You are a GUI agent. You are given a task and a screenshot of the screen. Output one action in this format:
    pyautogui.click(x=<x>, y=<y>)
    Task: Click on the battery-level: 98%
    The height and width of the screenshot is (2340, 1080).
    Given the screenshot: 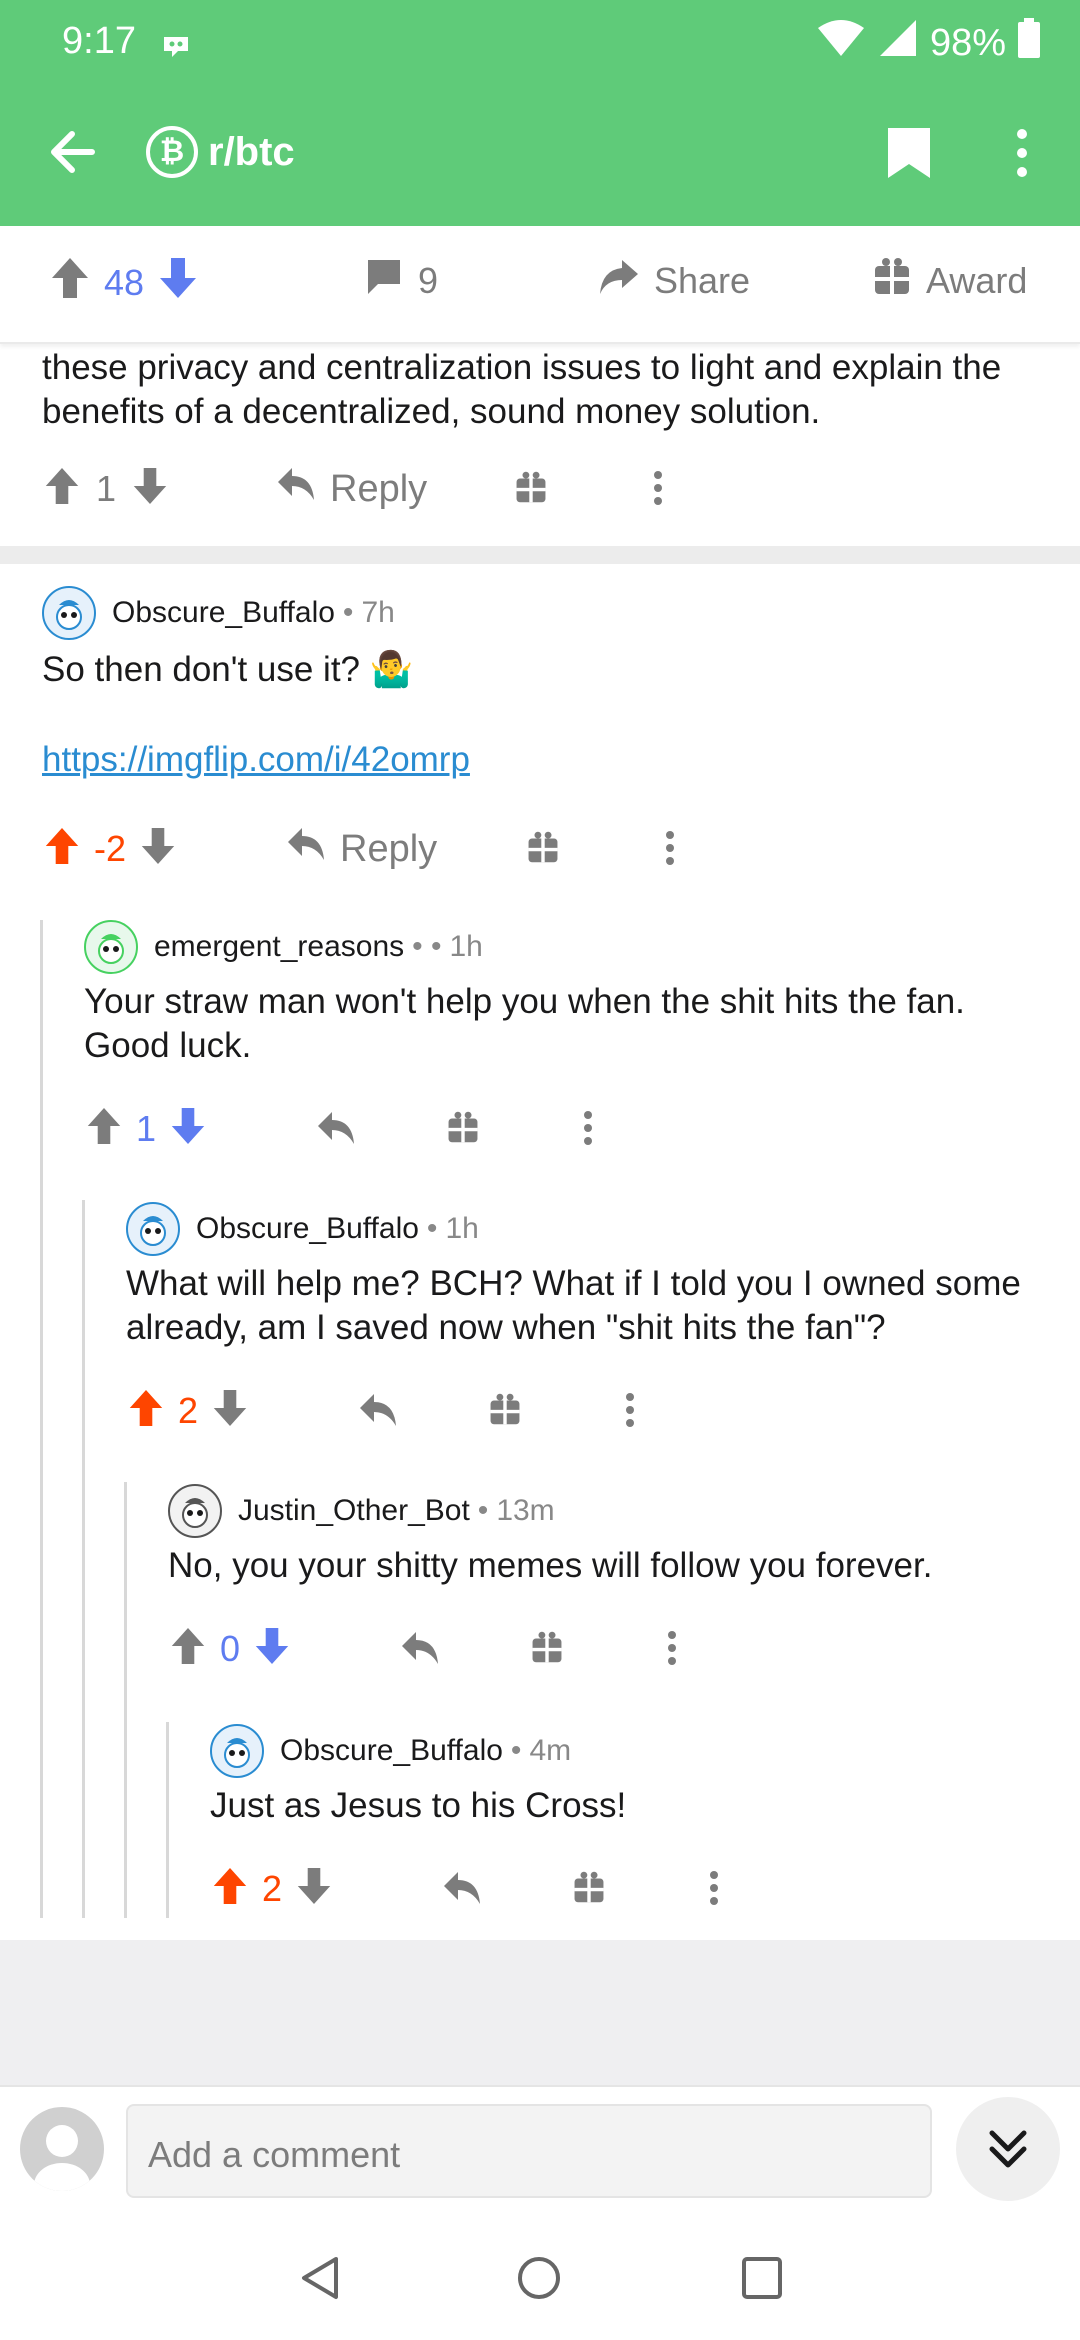 What is the action you would take?
    pyautogui.click(x=967, y=42)
    